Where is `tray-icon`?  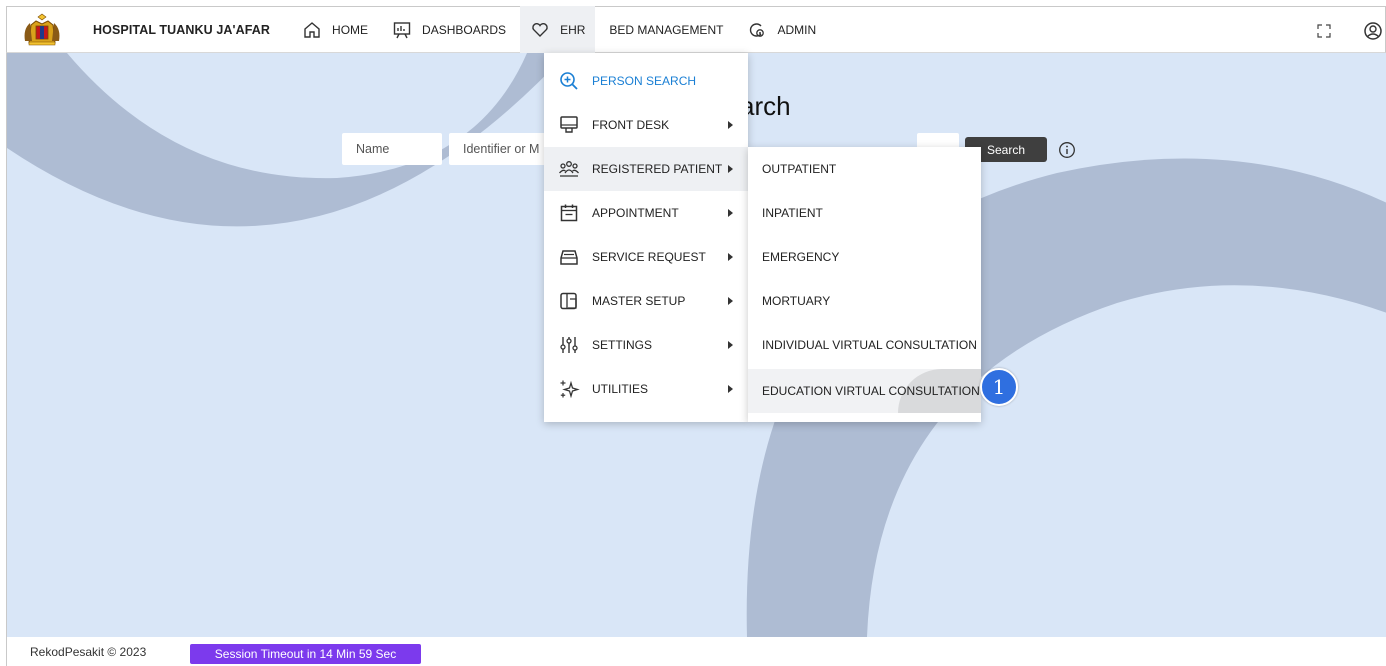
tray-icon is located at coordinates (569, 257).